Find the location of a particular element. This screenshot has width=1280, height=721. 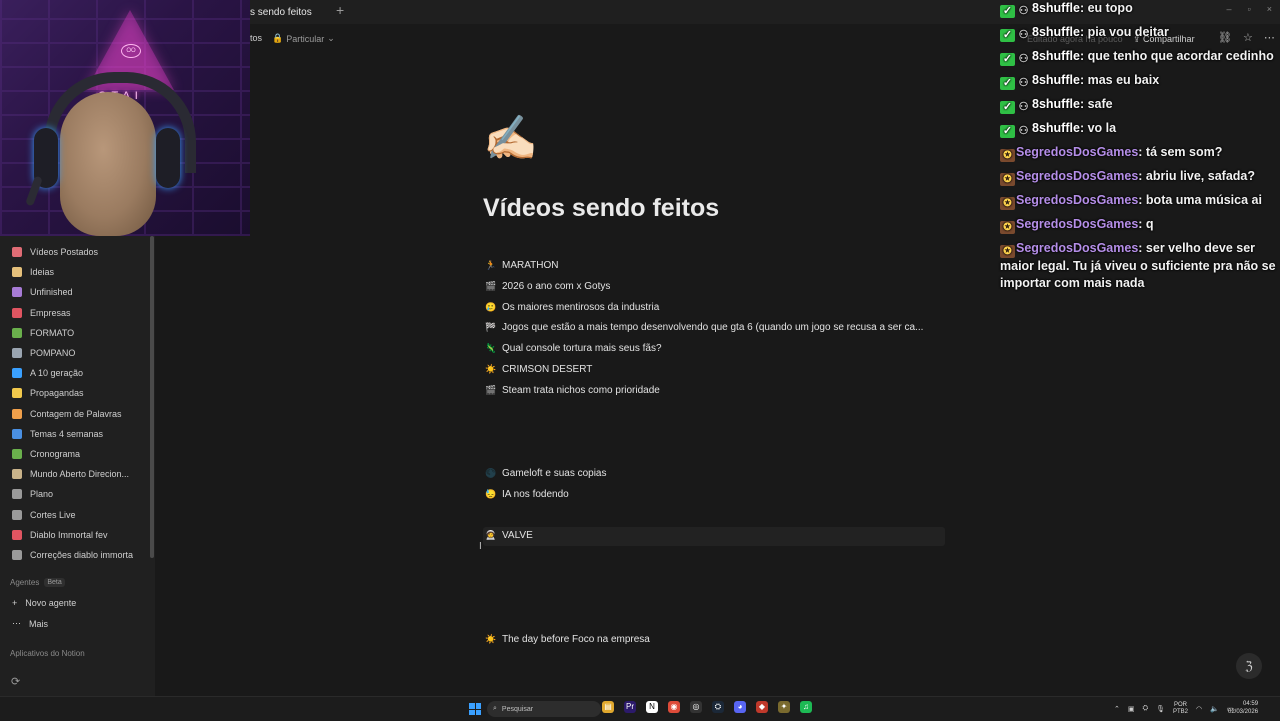

taskbar-search: ⌕ Pesquisar is located at coordinates (544, 709).